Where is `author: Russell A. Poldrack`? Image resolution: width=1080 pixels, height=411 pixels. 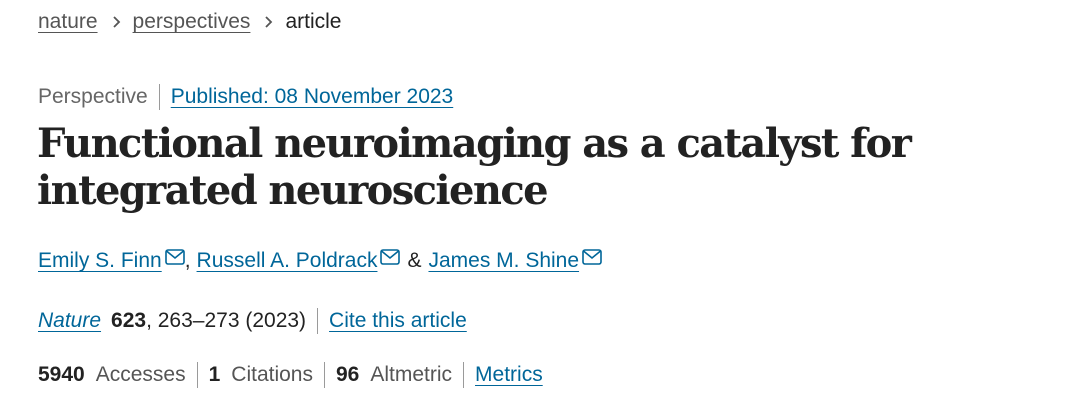
author: Russell A. Poldrack is located at coordinates (299, 261).